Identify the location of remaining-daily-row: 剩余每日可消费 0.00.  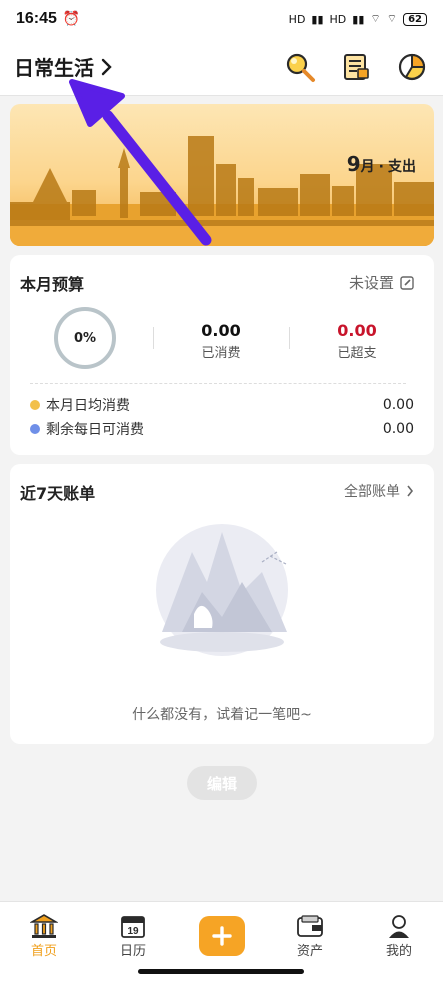
(222, 429).